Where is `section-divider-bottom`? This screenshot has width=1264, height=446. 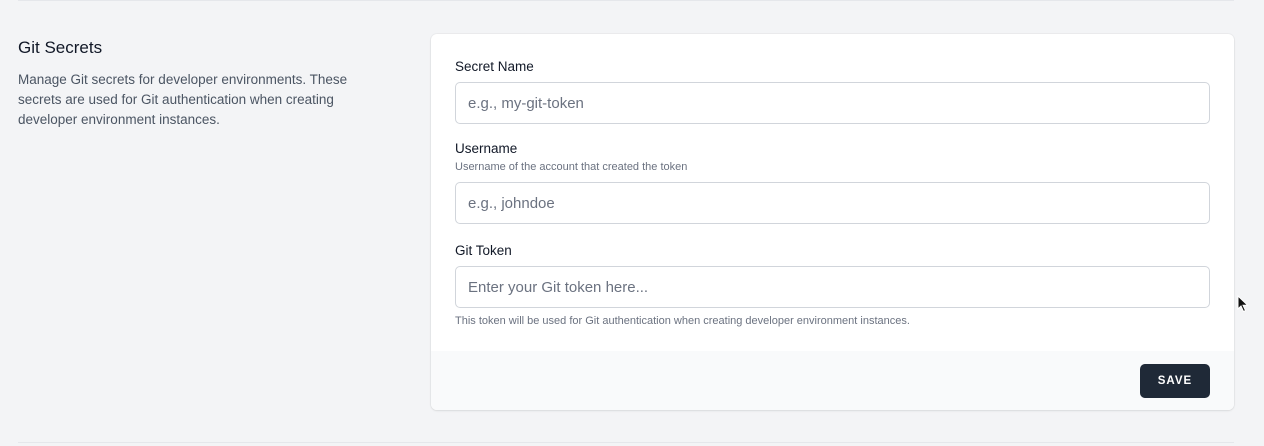 section-divider-bottom is located at coordinates (626, 442).